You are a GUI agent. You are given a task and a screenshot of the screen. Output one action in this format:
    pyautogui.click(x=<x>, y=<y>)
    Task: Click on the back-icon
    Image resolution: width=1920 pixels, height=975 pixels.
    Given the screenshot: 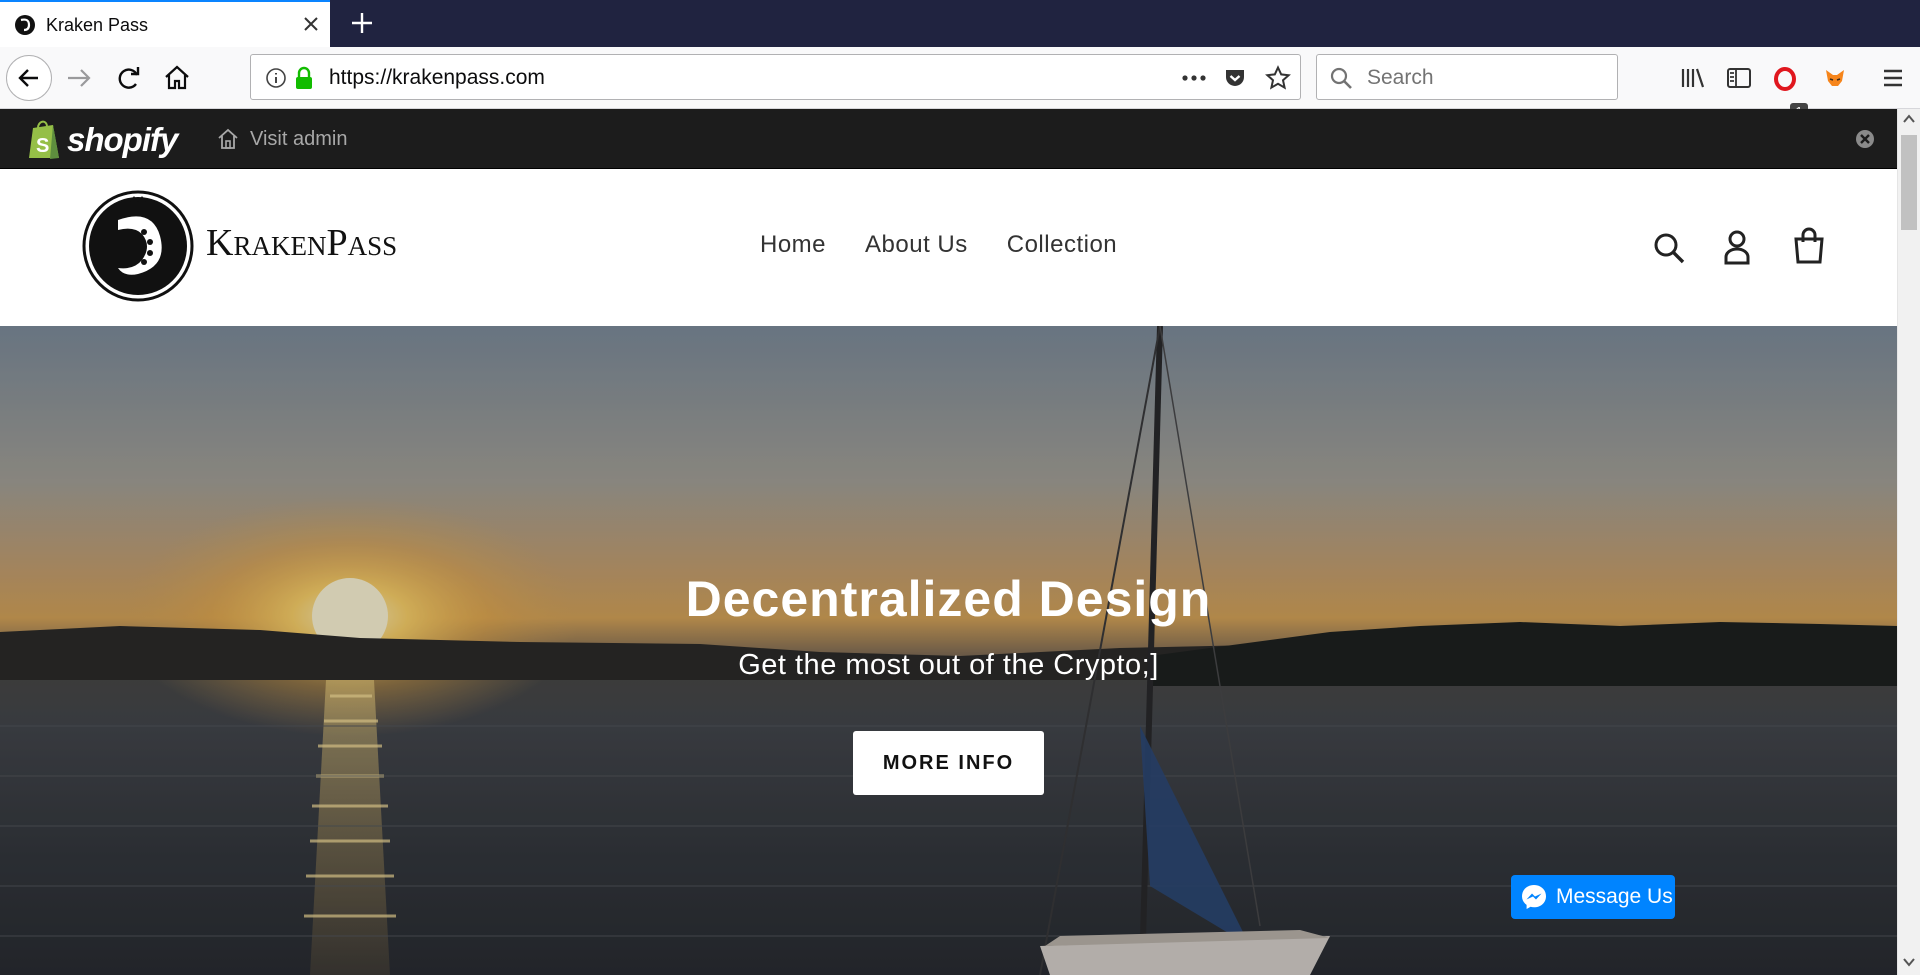 What is the action you would take?
    pyautogui.click(x=28, y=78)
    